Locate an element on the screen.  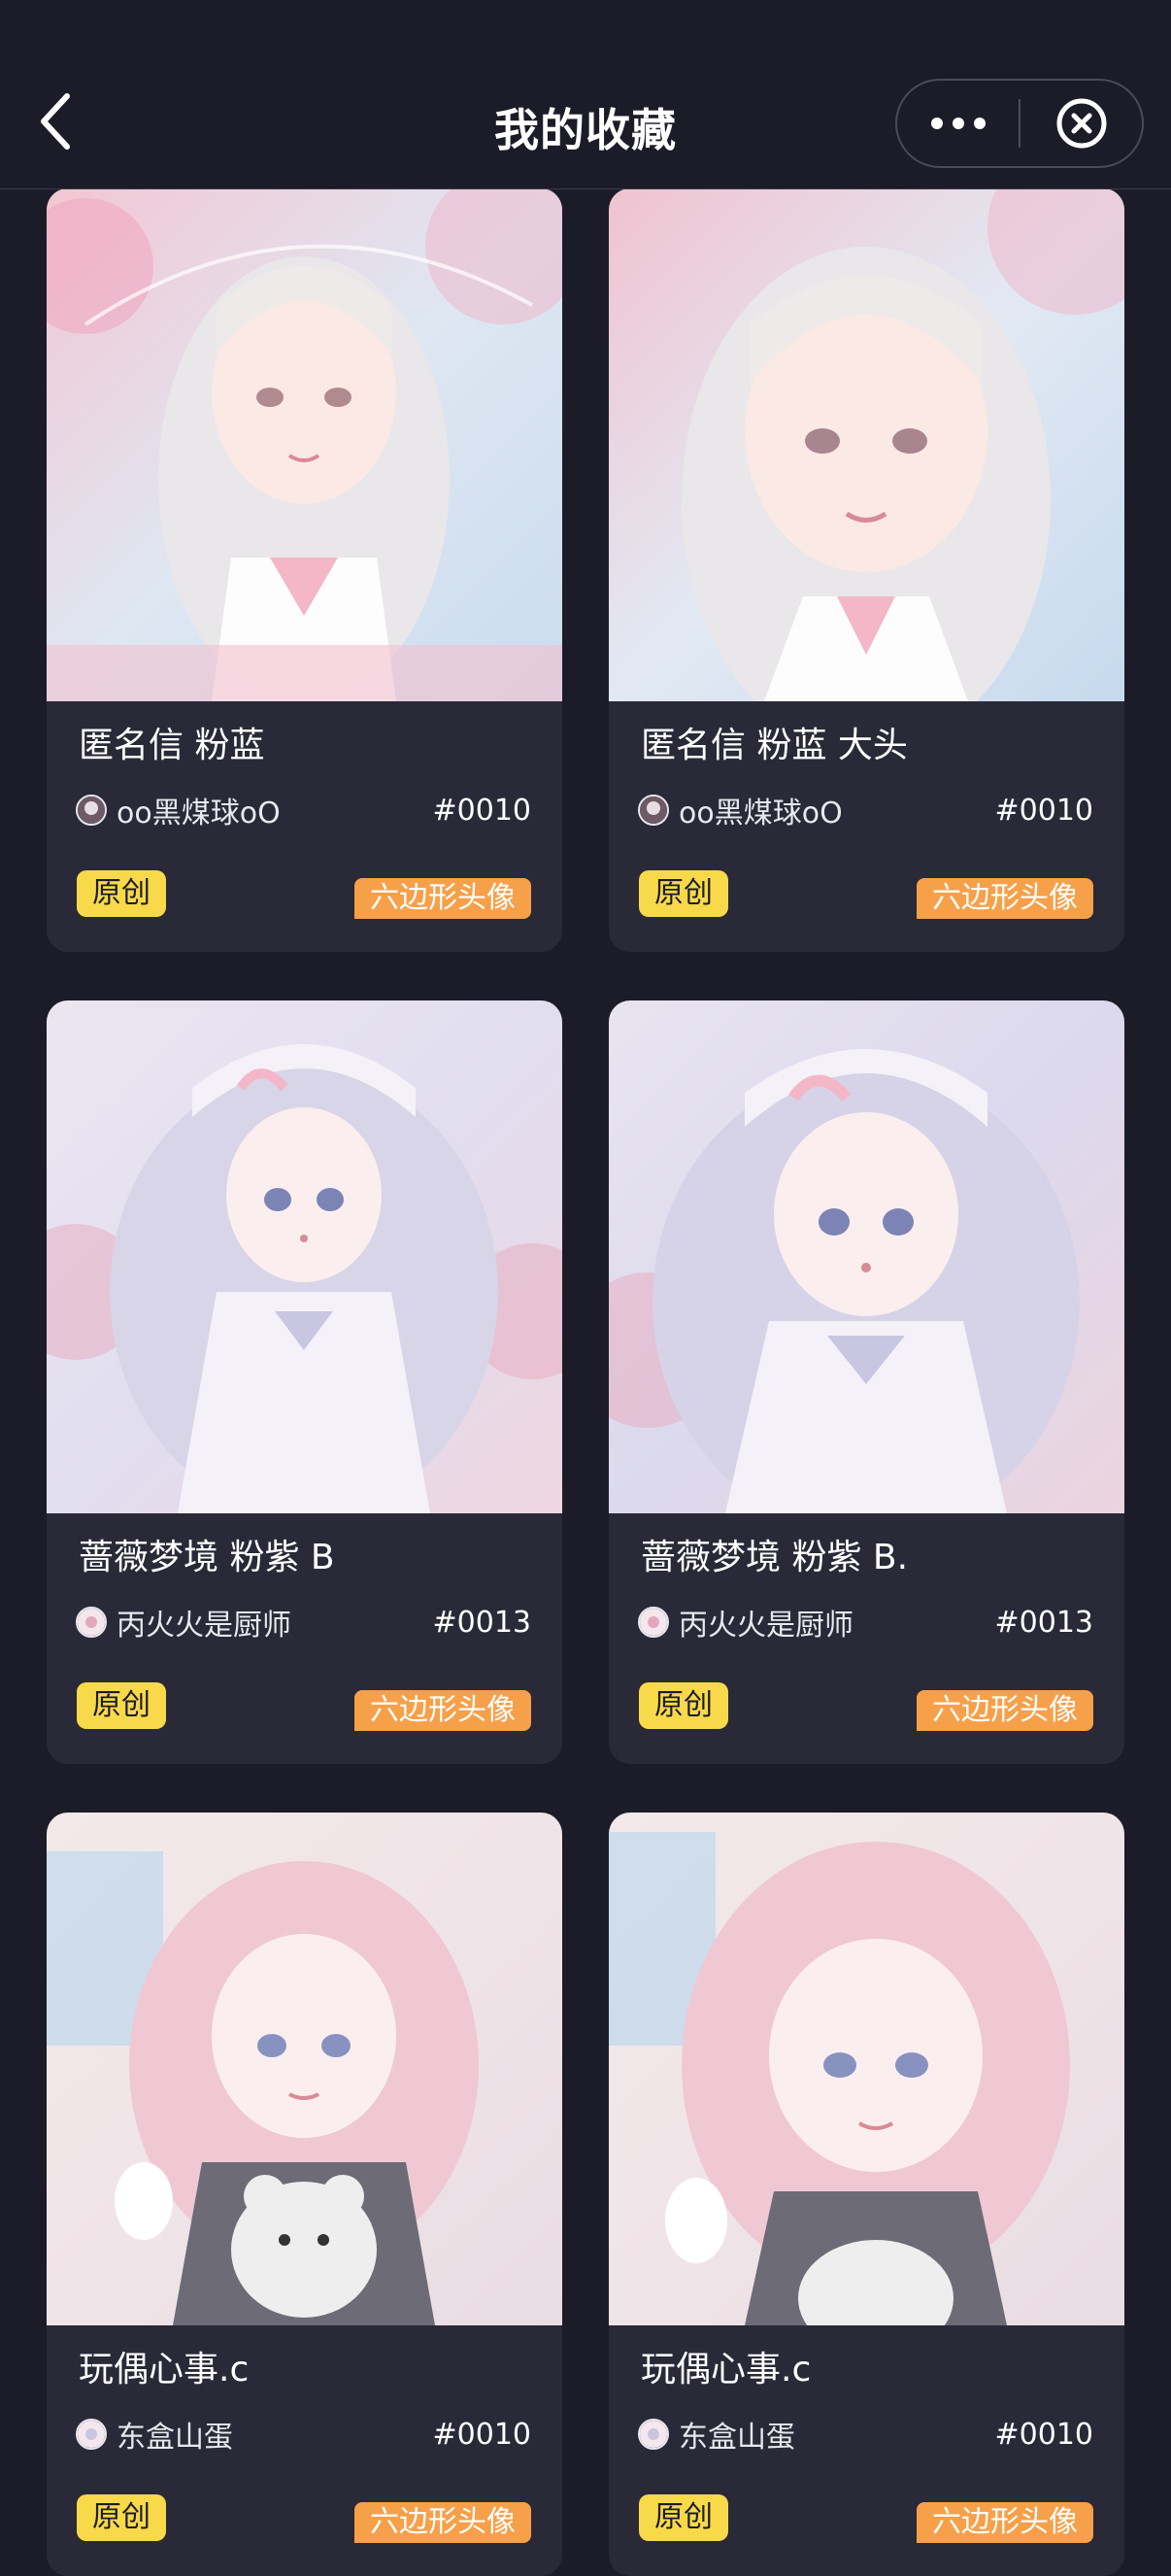
close-circle-icon is located at coordinates (1081, 123).